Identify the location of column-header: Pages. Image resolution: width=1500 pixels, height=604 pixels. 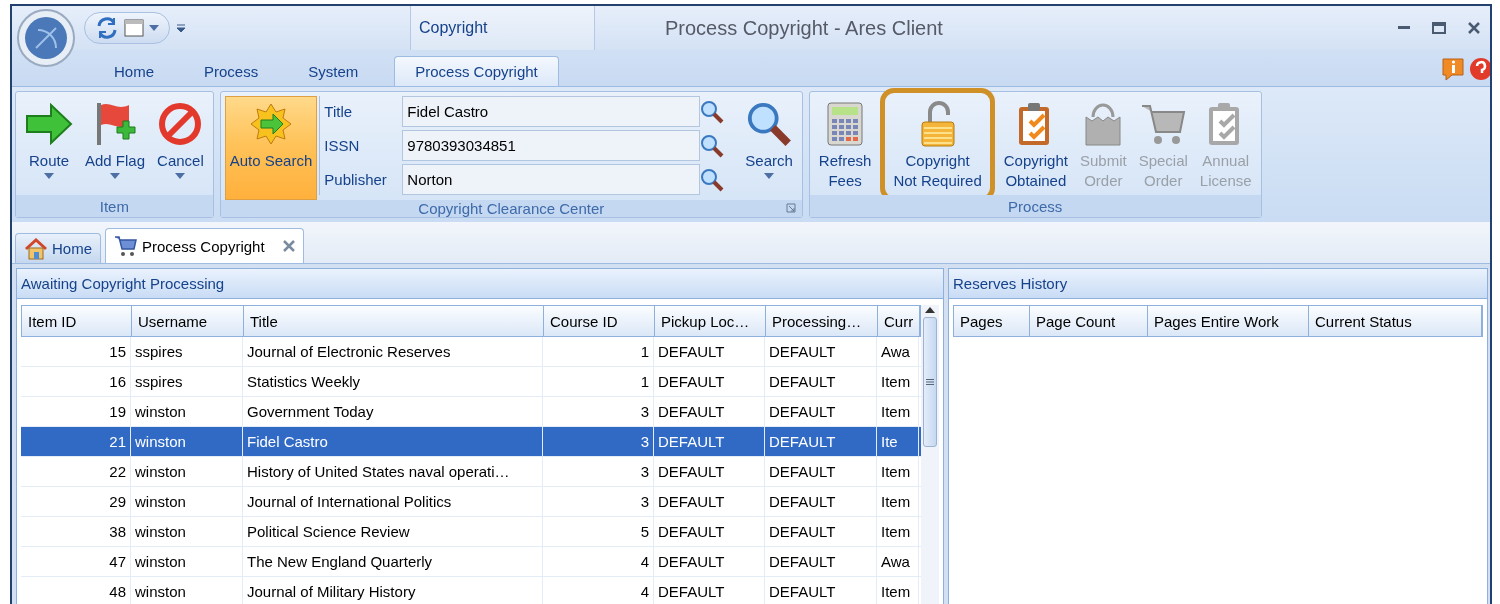
(992, 321).